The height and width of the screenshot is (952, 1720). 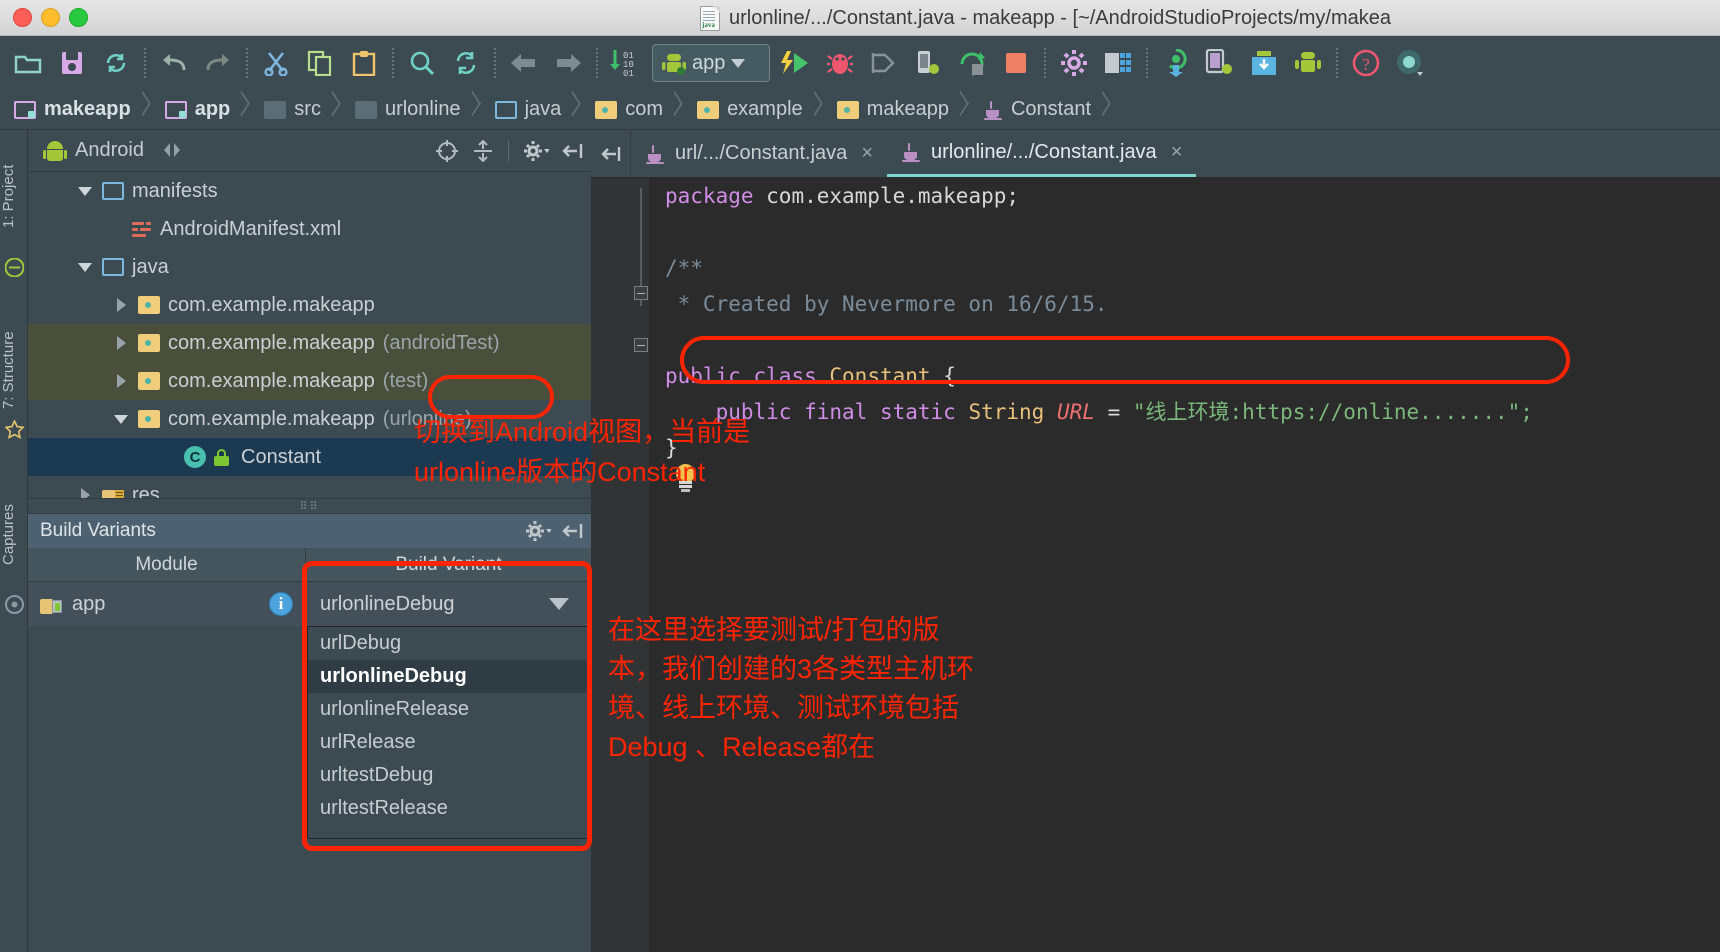 What do you see at coordinates (1042, 153) in the screenshot?
I see `editor-tab-urlonline-constant: urlonline/.../Constant.java ×` at bounding box center [1042, 153].